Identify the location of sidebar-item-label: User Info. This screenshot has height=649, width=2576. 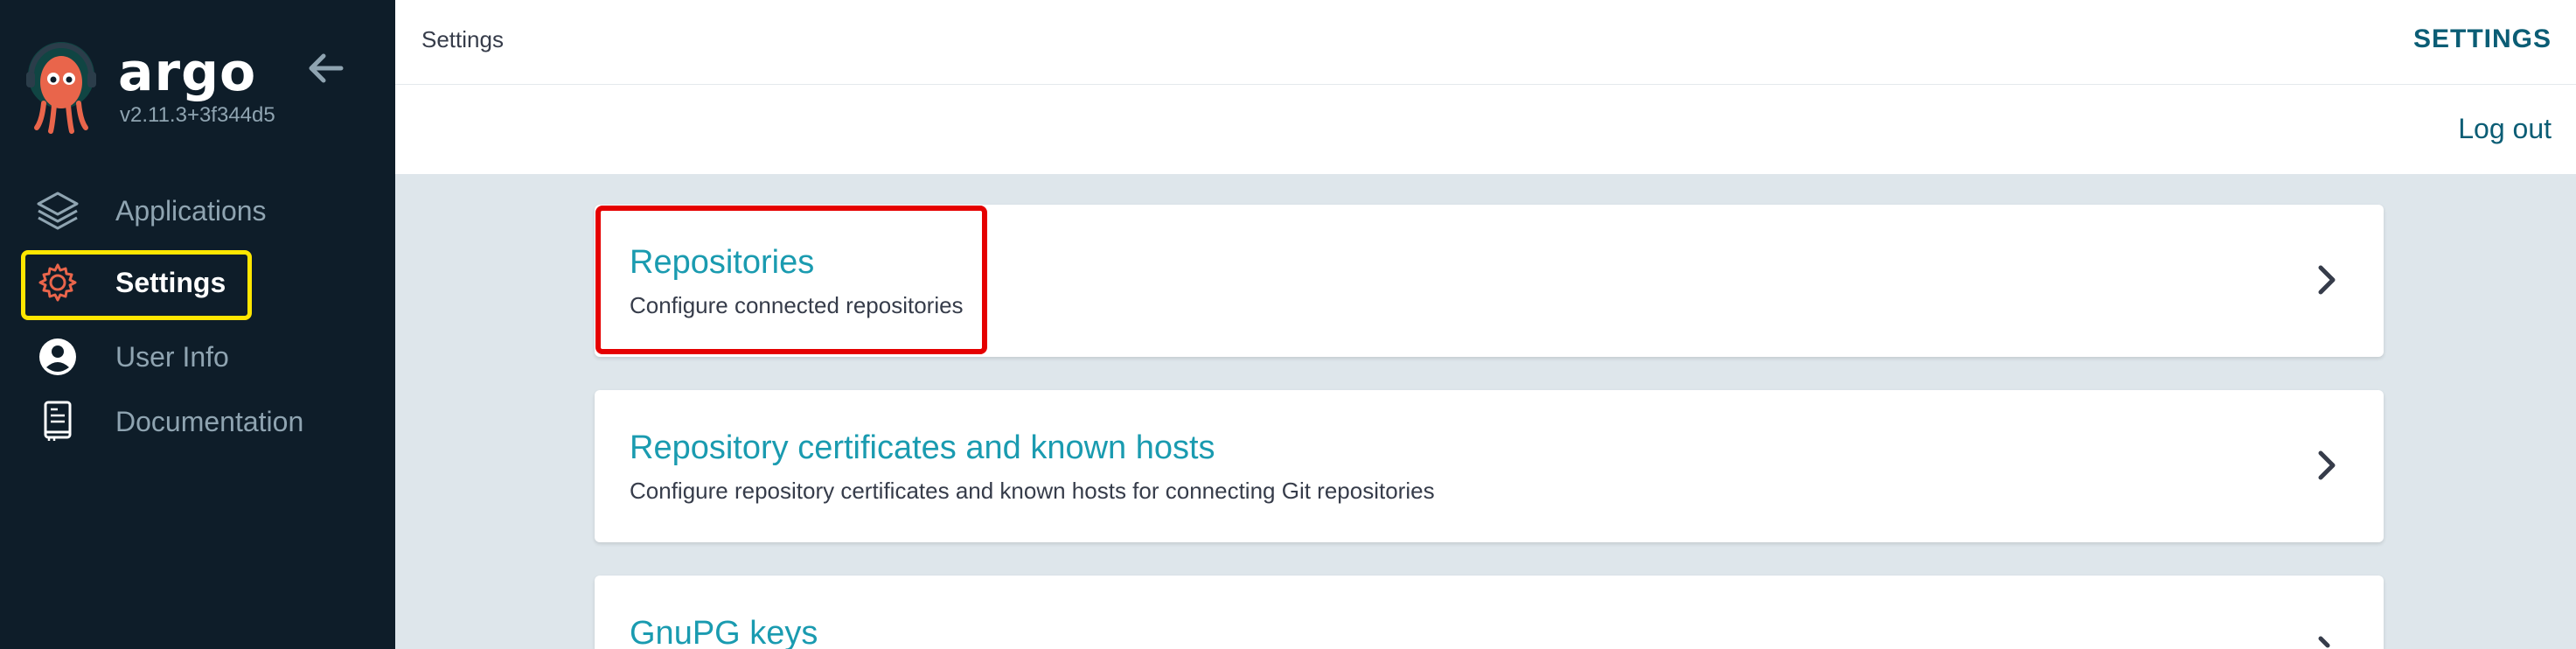
(172, 357).